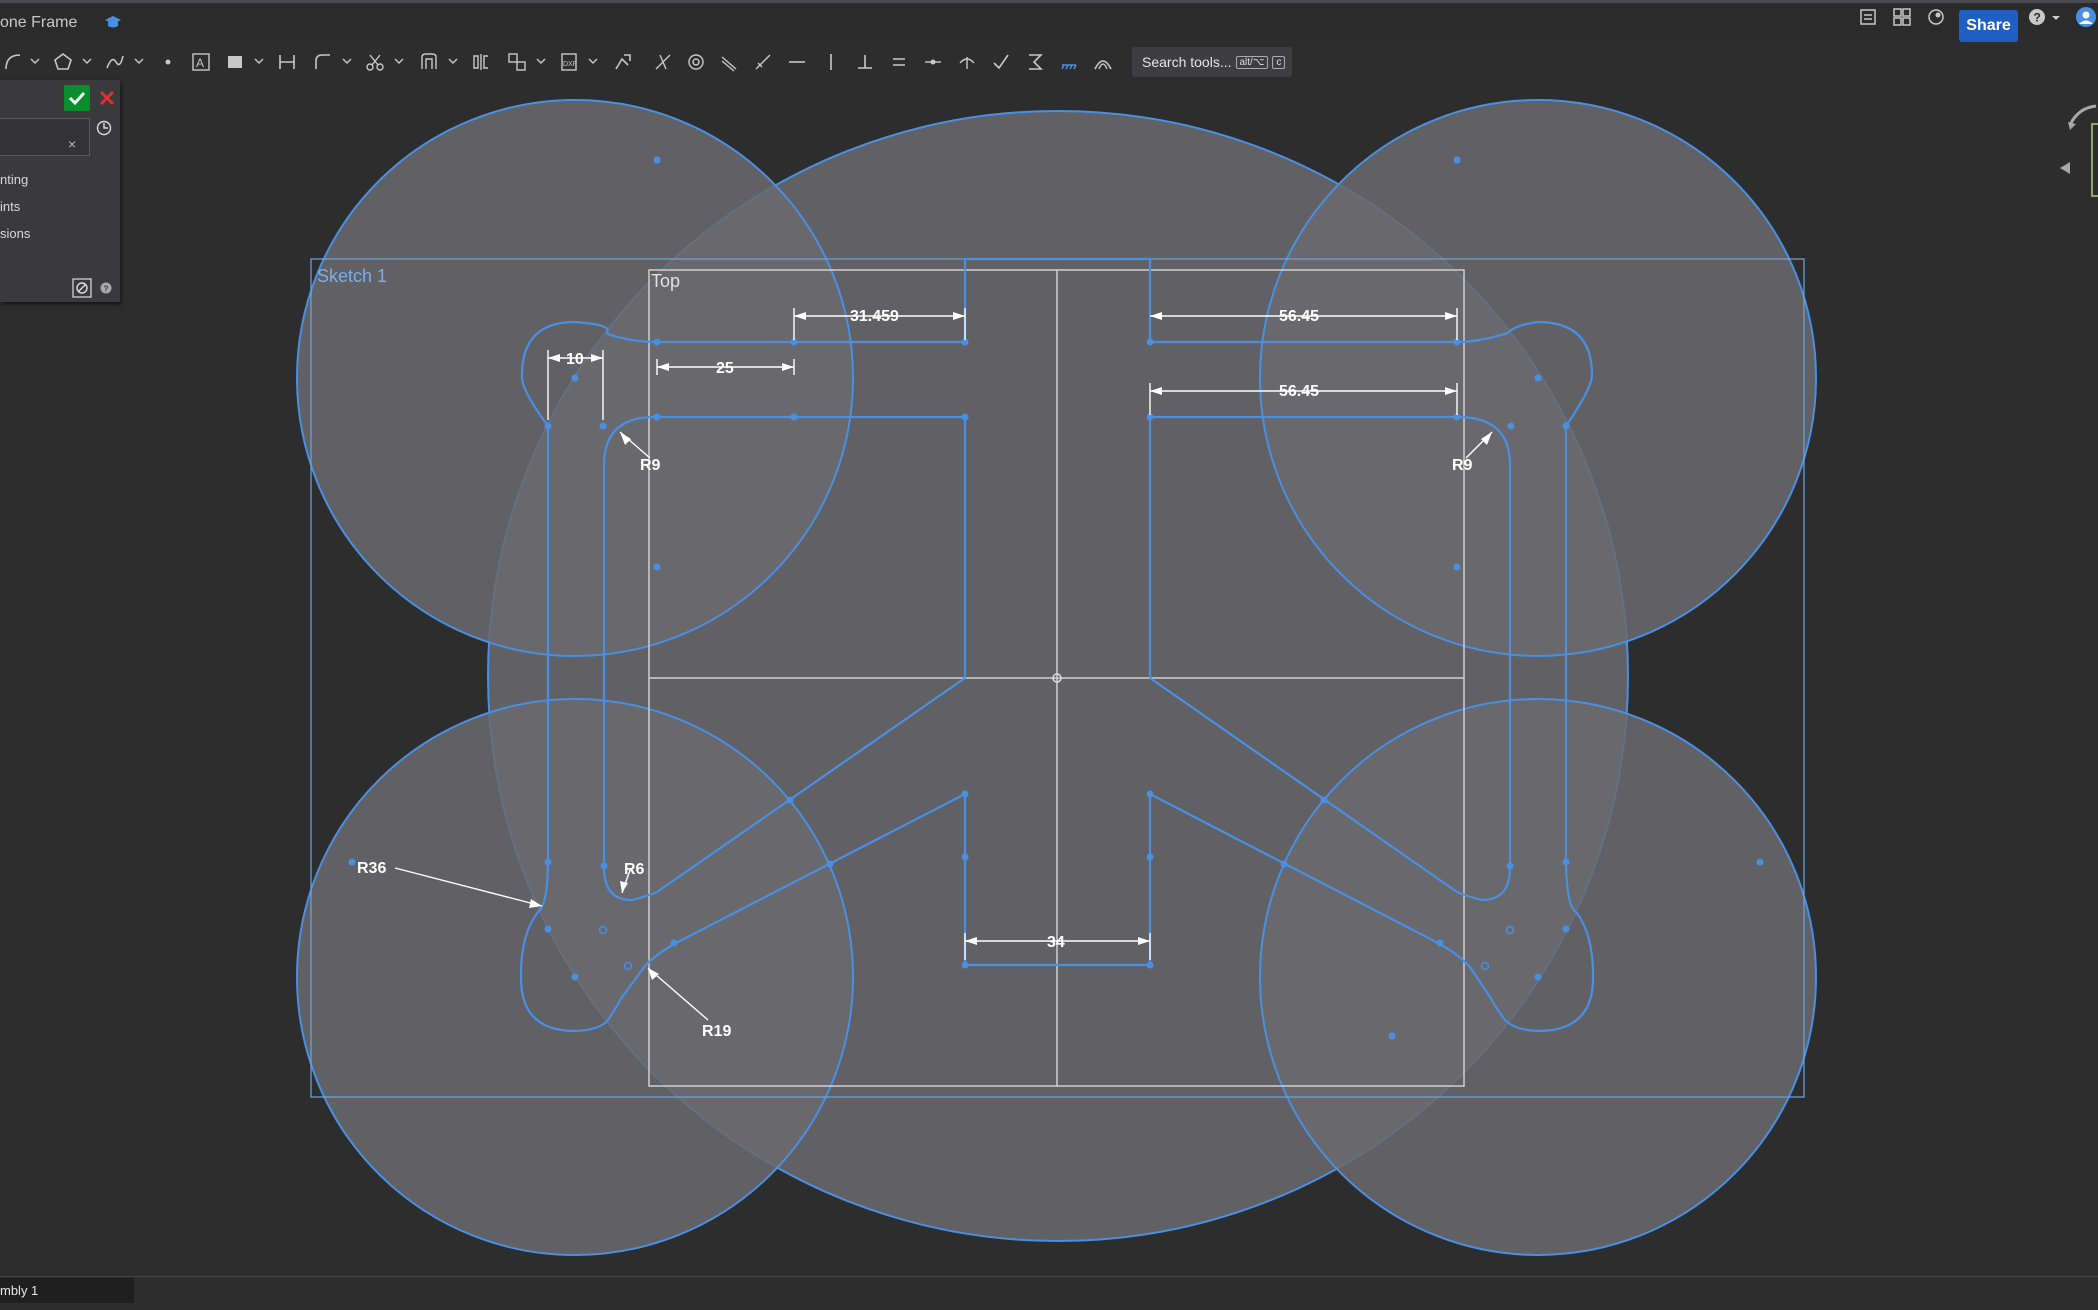 The height and width of the screenshot is (1310, 2098). Describe the element at coordinates (1462, 465) in the screenshot. I see `dim-r9-right: R9` at that location.